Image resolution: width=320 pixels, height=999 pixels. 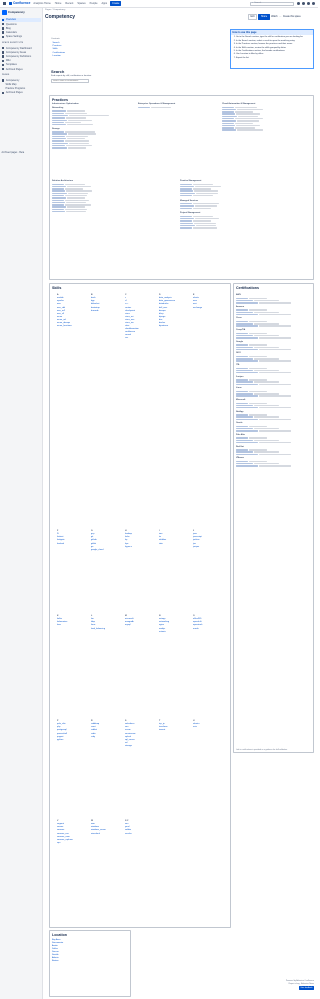 I want to click on skill-link: zscaler, so click(x=141, y=834).